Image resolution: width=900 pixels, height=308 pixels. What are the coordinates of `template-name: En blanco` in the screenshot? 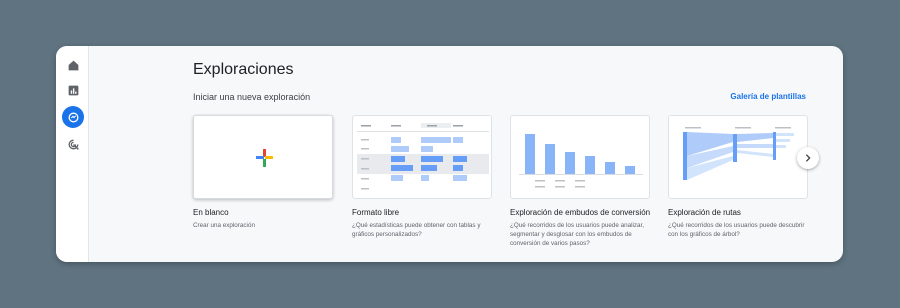 It's located at (211, 212).